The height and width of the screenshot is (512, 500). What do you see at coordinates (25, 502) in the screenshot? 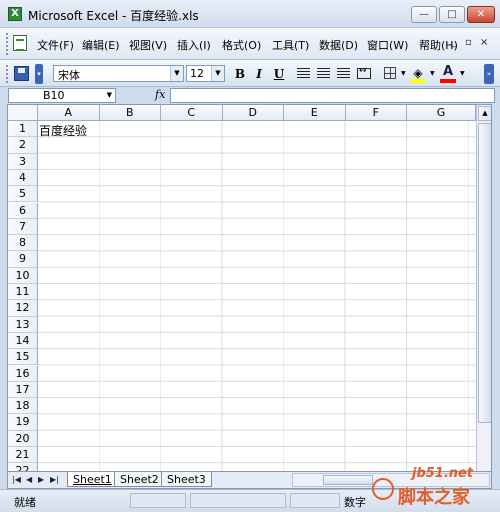
I see `status-text: 就绪` at bounding box center [25, 502].